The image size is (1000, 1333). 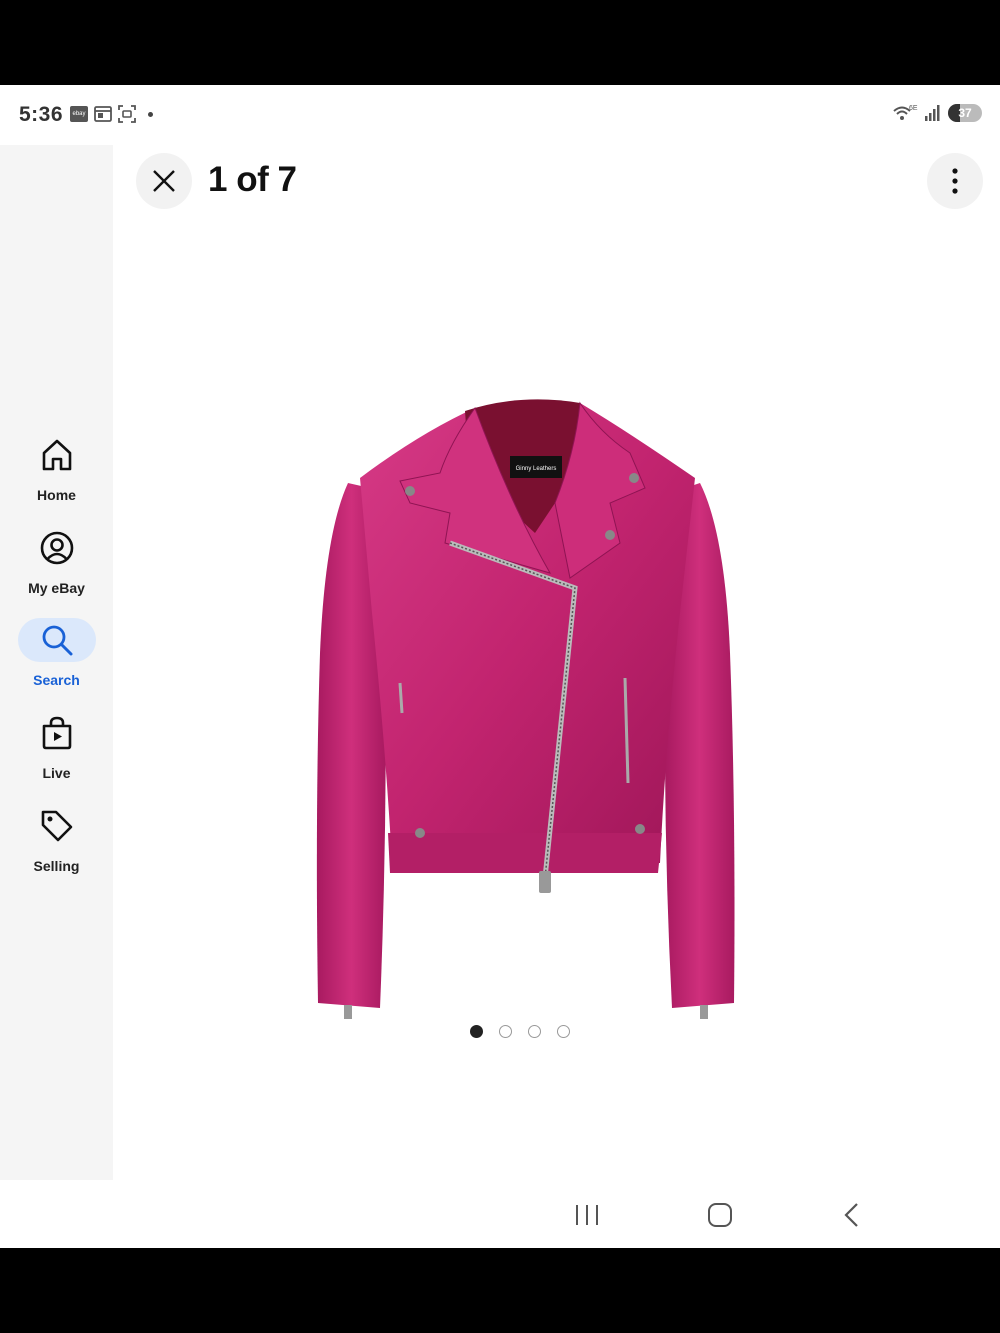 I want to click on nav-item-live: Live, so click(x=56, y=746).